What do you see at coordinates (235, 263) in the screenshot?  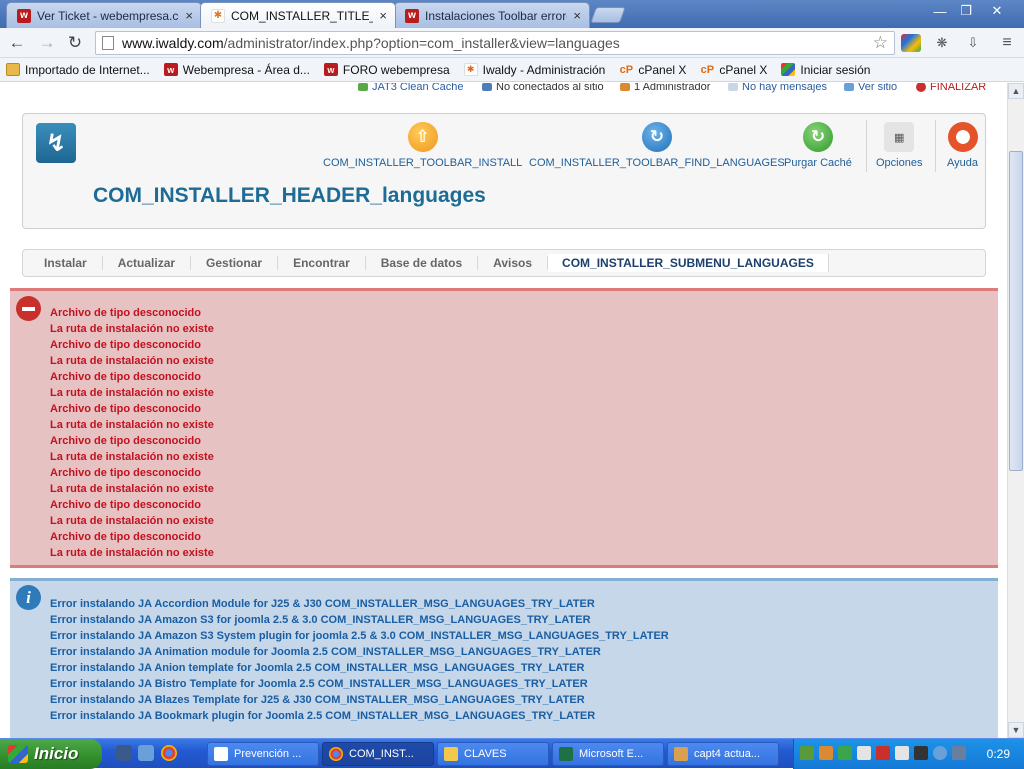 I see `submenu-gestionar: Gestionar` at bounding box center [235, 263].